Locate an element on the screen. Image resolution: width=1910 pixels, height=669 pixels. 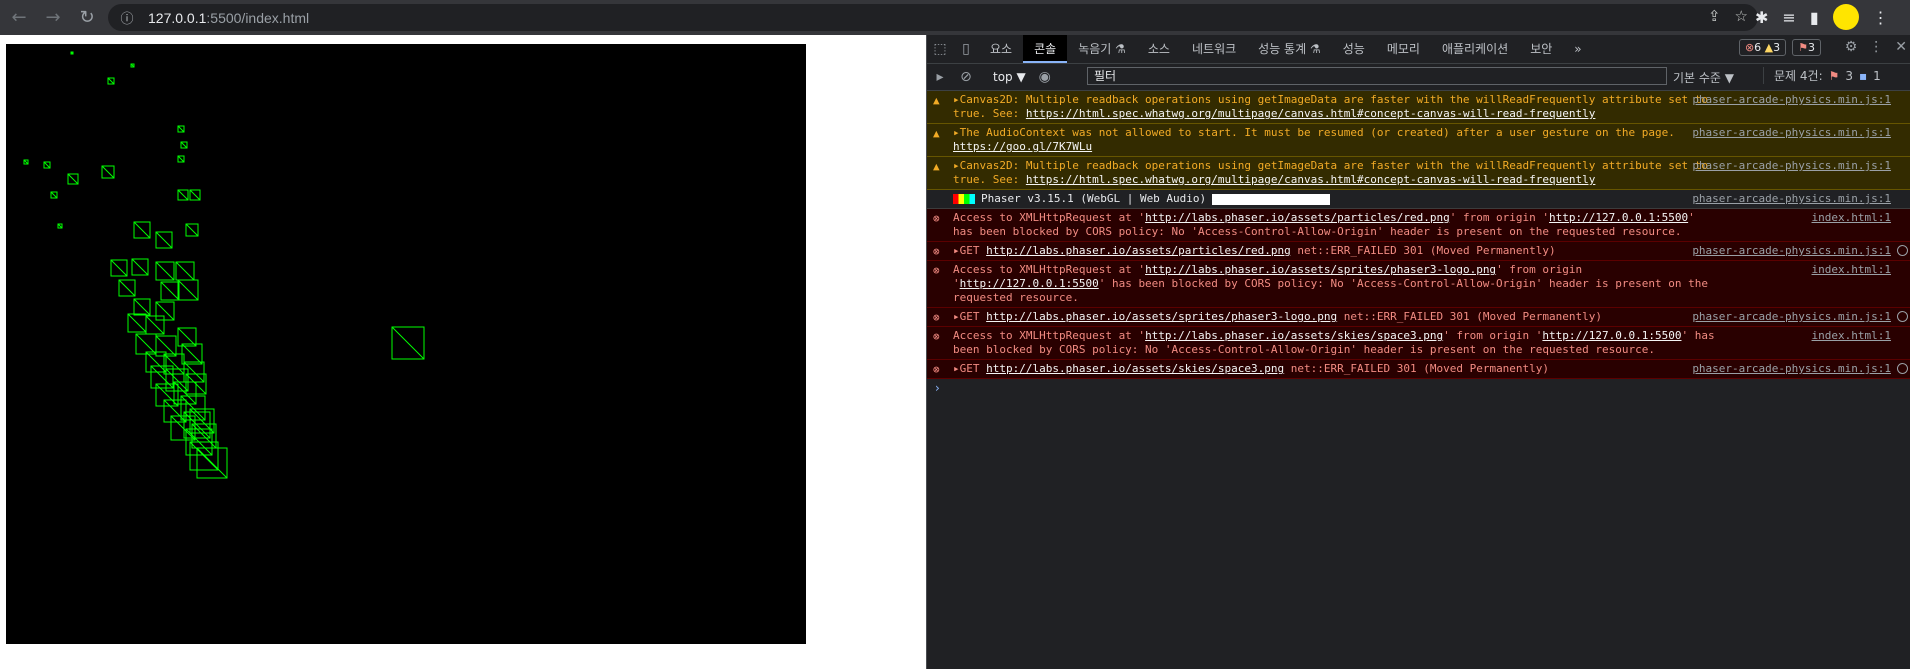
clear-console-icon: ⊘ is located at coordinates (966, 77).